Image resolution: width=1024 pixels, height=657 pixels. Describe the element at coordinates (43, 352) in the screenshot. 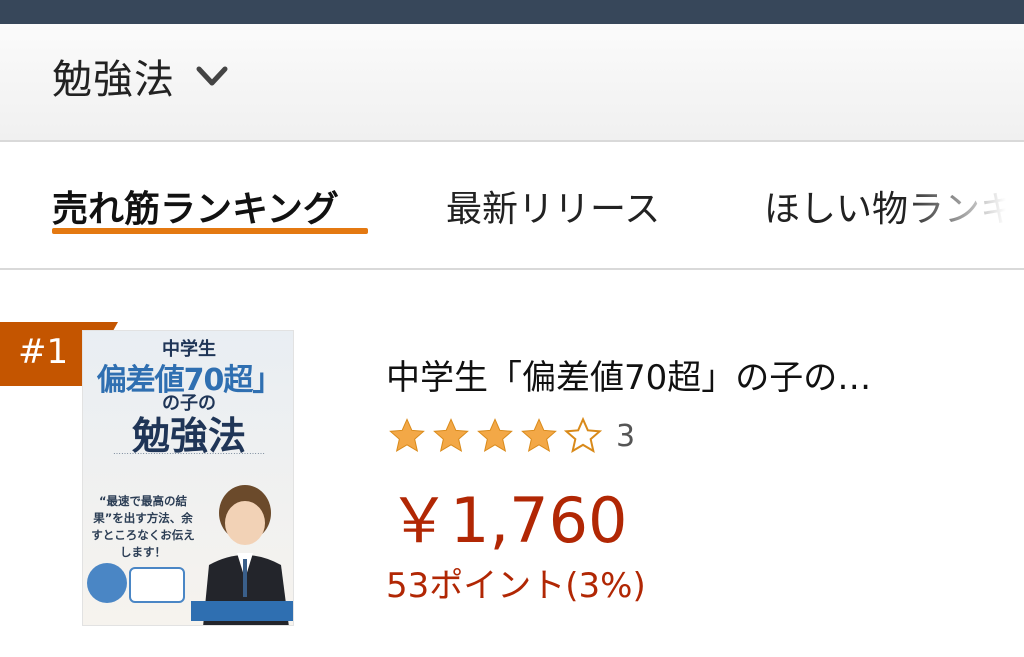

I see `rank-number: #1` at that location.